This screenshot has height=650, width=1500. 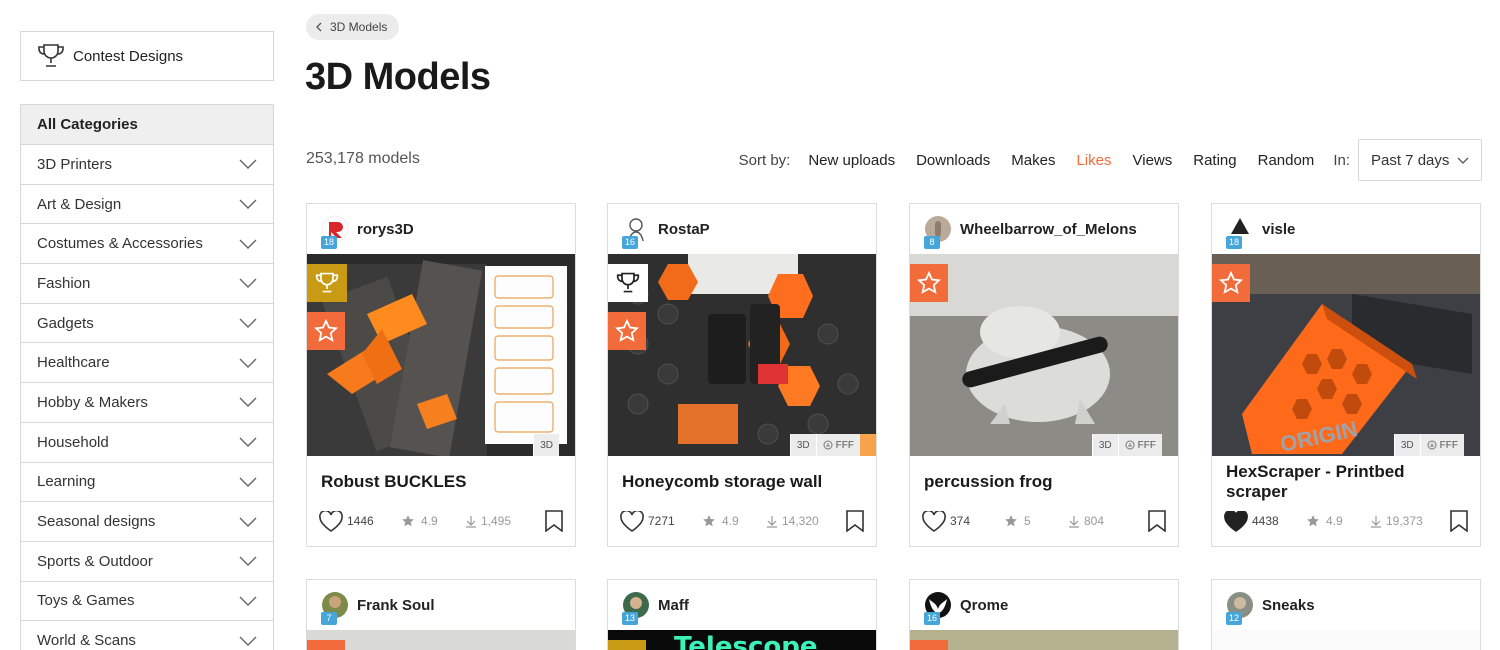 What do you see at coordinates (953, 160) in the screenshot?
I see `sort-option-downloads: Downloads` at bounding box center [953, 160].